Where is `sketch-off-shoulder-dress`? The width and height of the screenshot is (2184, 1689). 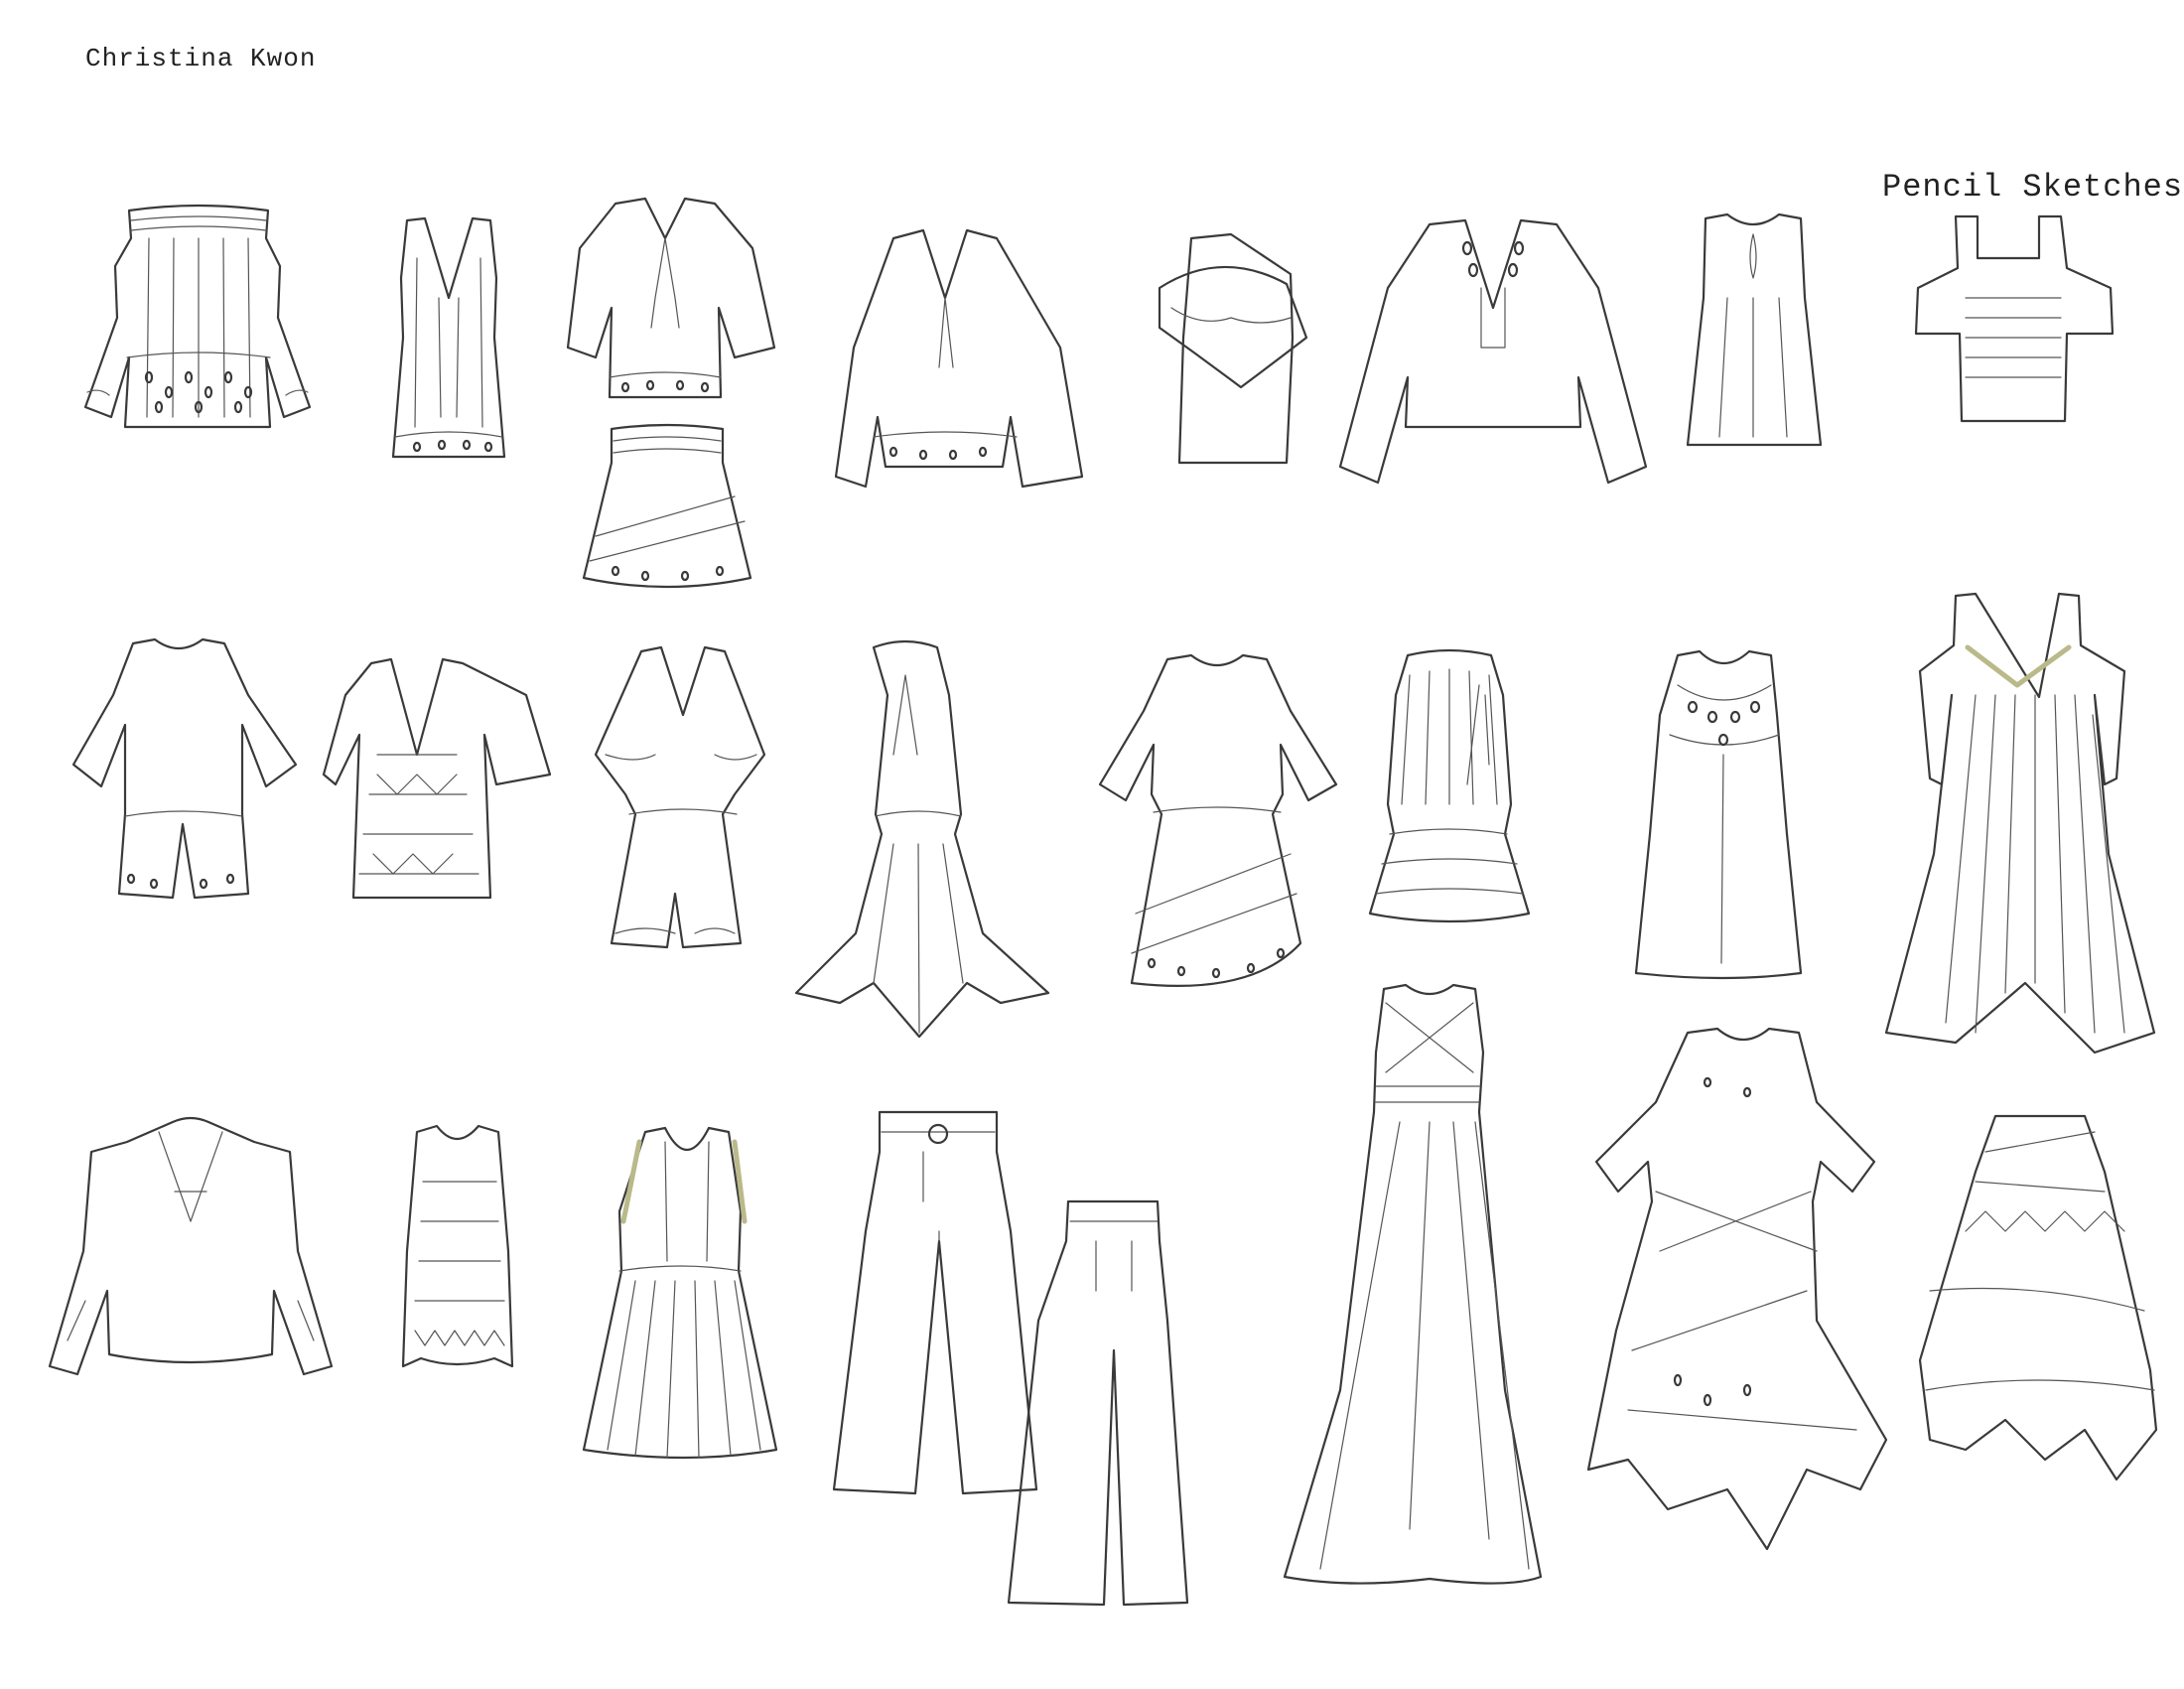
sketch-off-shoulder-dress is located at coordinates (197, 317).